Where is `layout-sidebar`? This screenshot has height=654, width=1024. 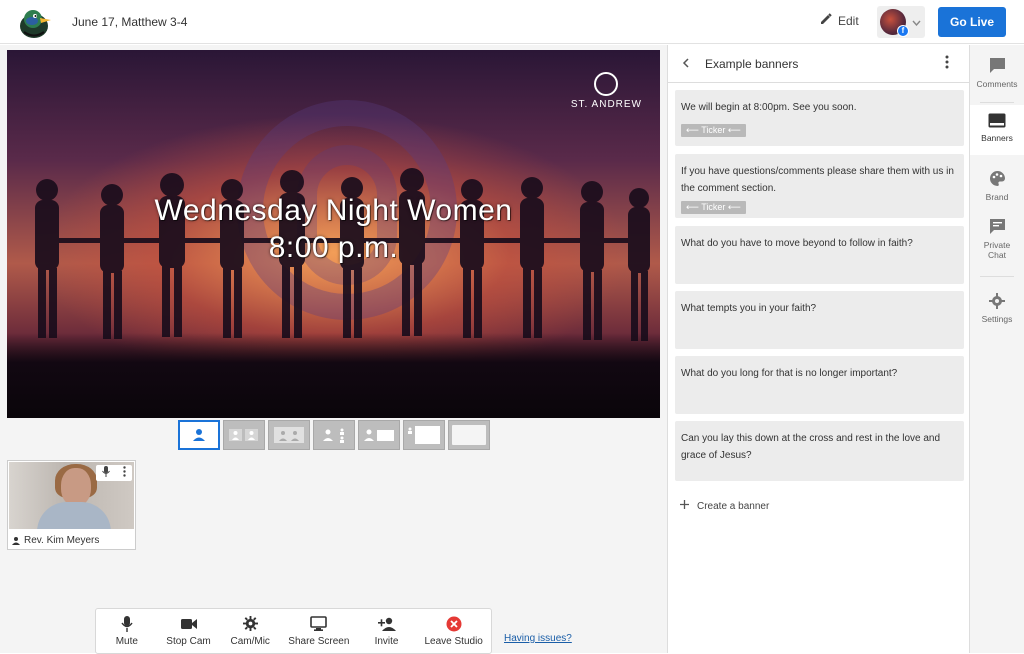
layout-sidebar is located at coordinates (334, 435).